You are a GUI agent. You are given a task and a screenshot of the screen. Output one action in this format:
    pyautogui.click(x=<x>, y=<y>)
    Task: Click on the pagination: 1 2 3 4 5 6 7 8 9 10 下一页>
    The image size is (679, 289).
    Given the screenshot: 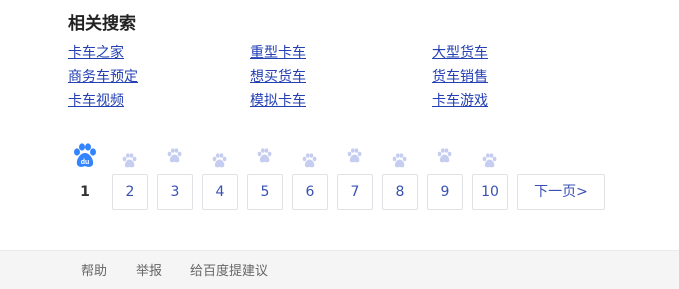 What is the action you would take?
    pyautogui.click(x=339, y=192)
    